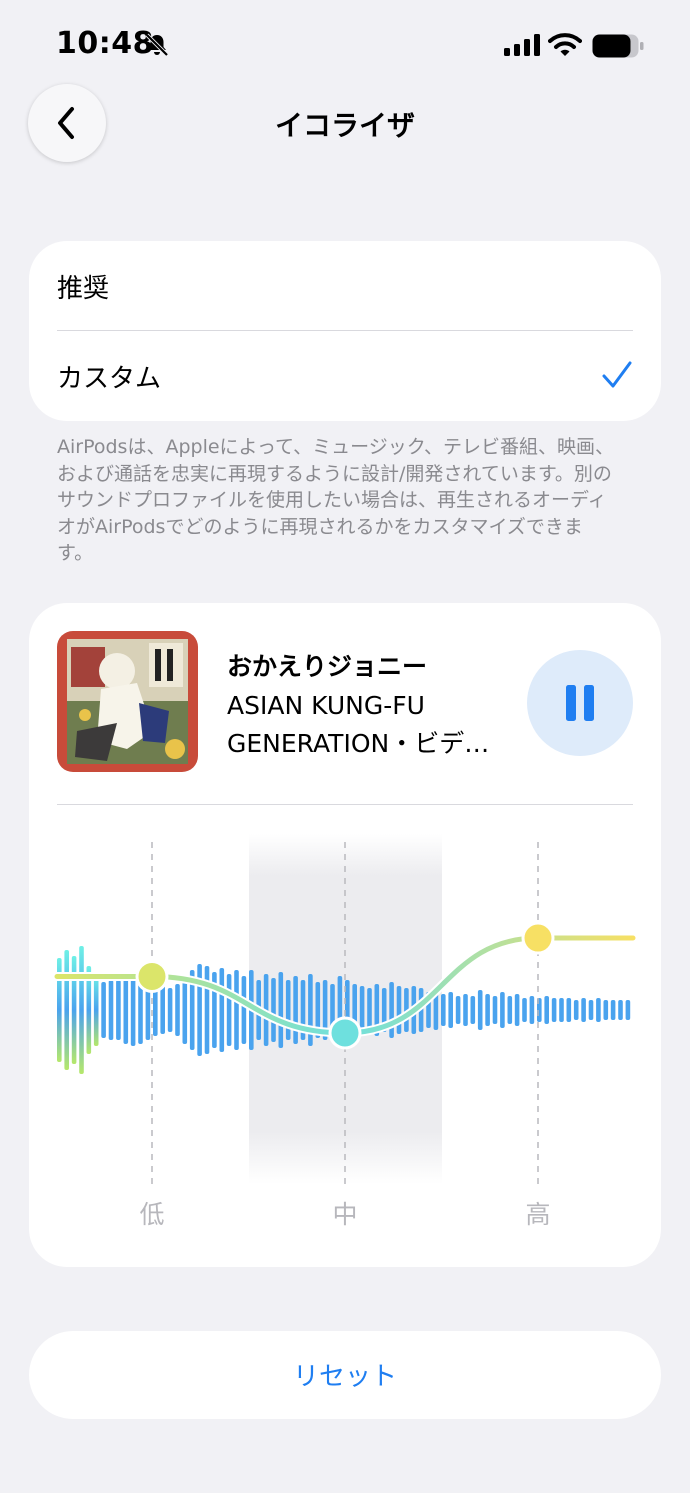 The image size is (690, 1493). Describe the element at coordinates (565, 44) in the screenshot. I see `wifi-icon` at that location.